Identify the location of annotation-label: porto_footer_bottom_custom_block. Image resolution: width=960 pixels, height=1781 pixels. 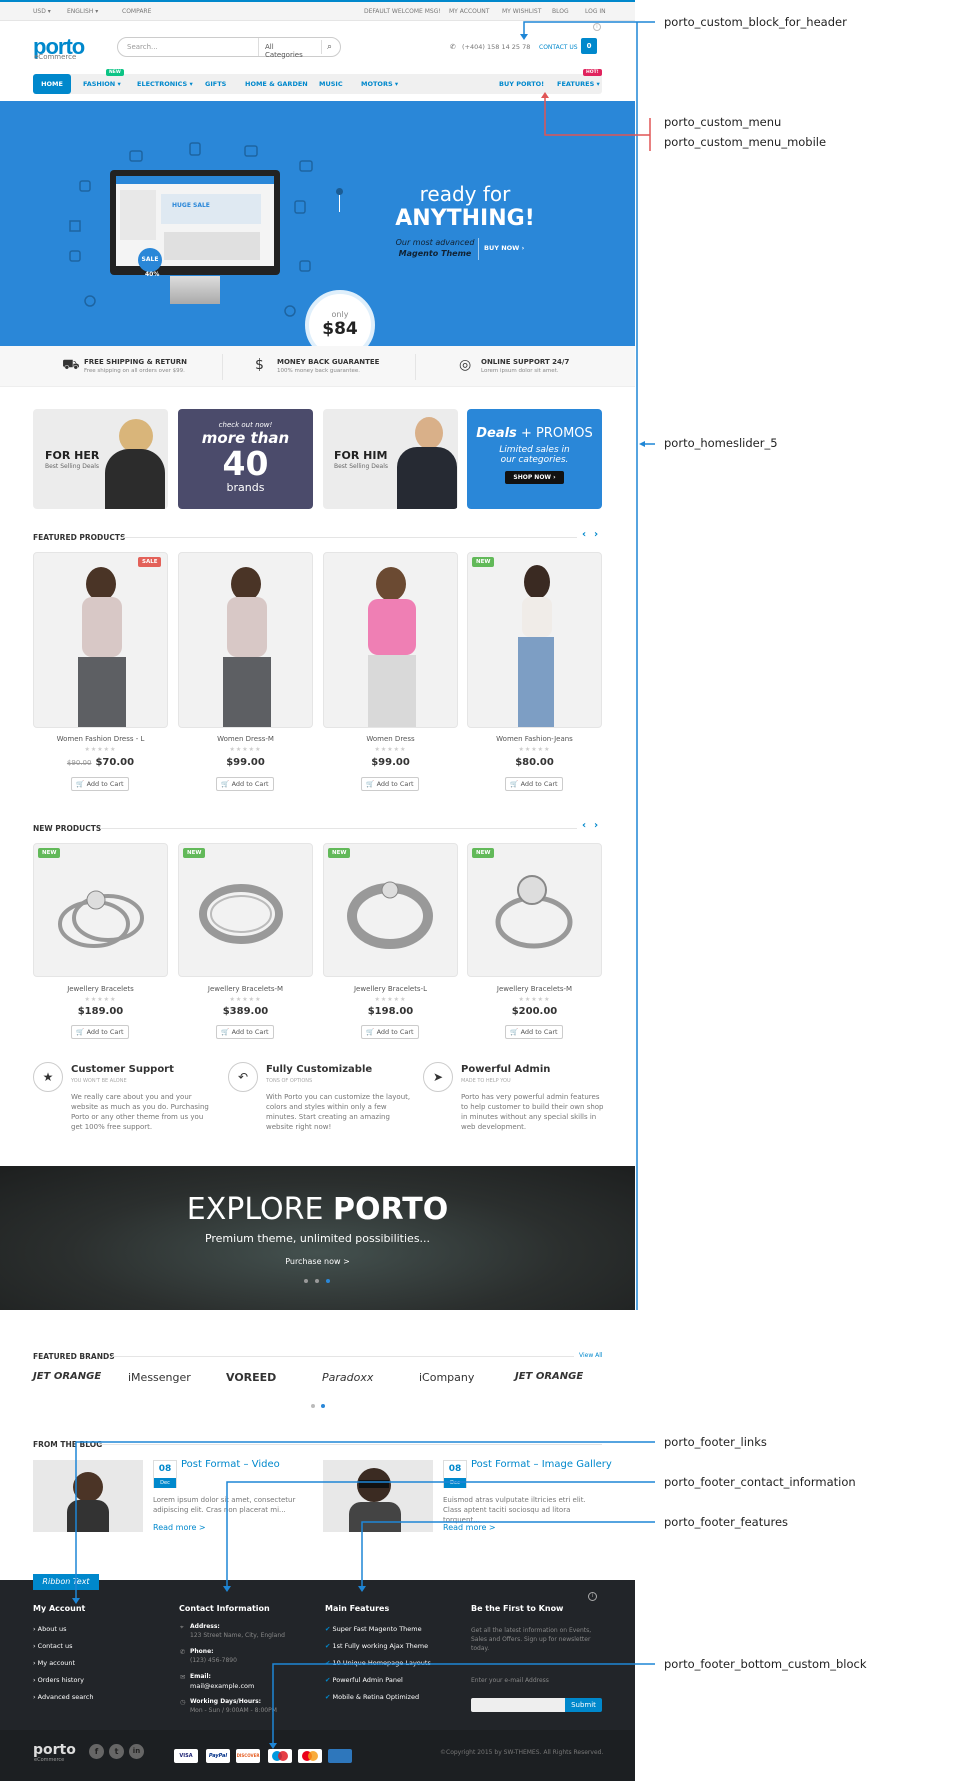
(765, 1664).